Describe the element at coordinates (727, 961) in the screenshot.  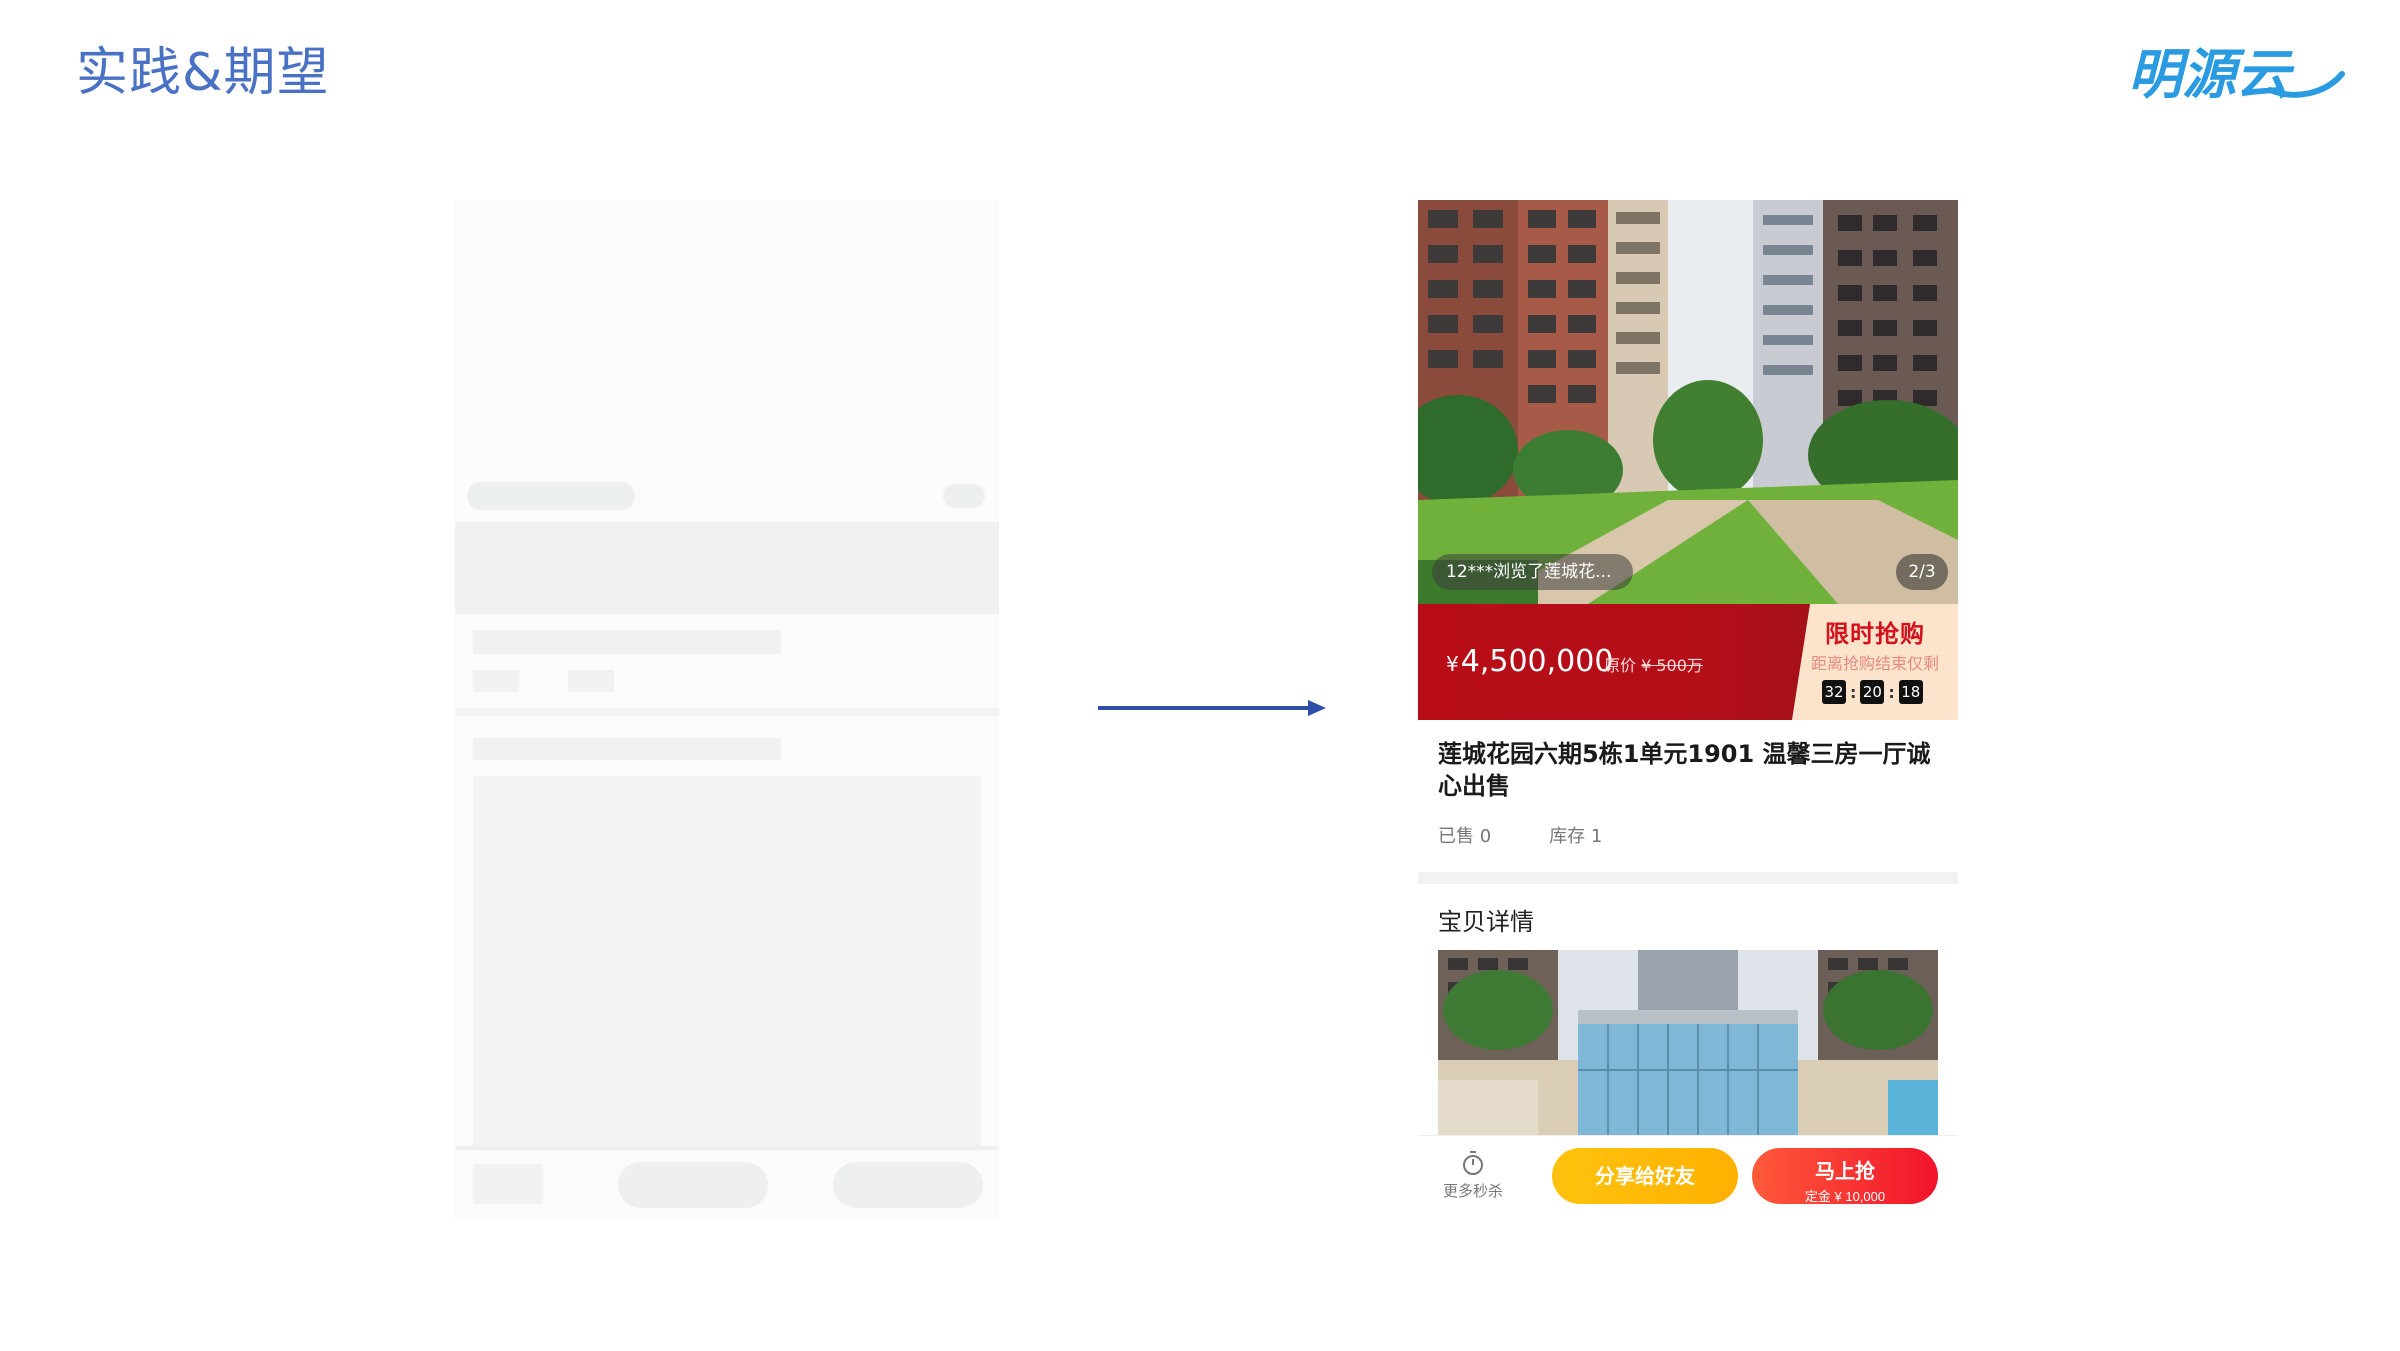
I see `skeleton-image-block` at that location.